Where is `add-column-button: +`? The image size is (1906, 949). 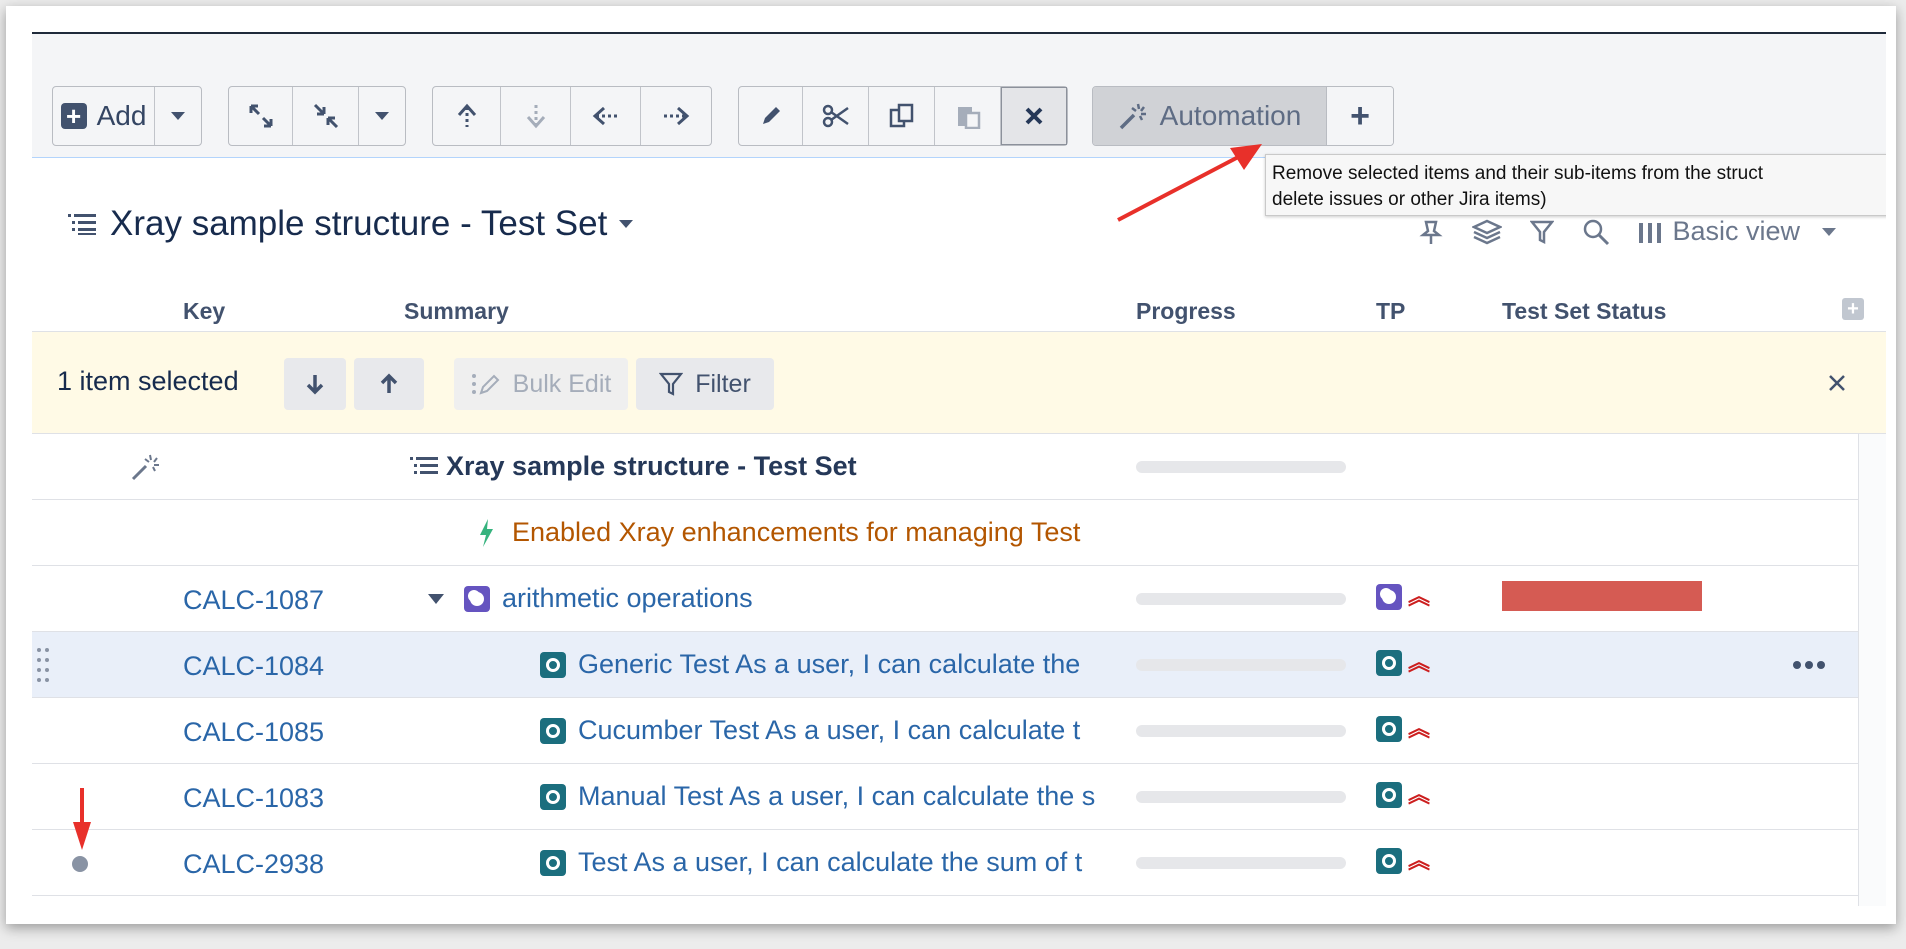 add-column-button: + is located at coordinates (1853, 309).